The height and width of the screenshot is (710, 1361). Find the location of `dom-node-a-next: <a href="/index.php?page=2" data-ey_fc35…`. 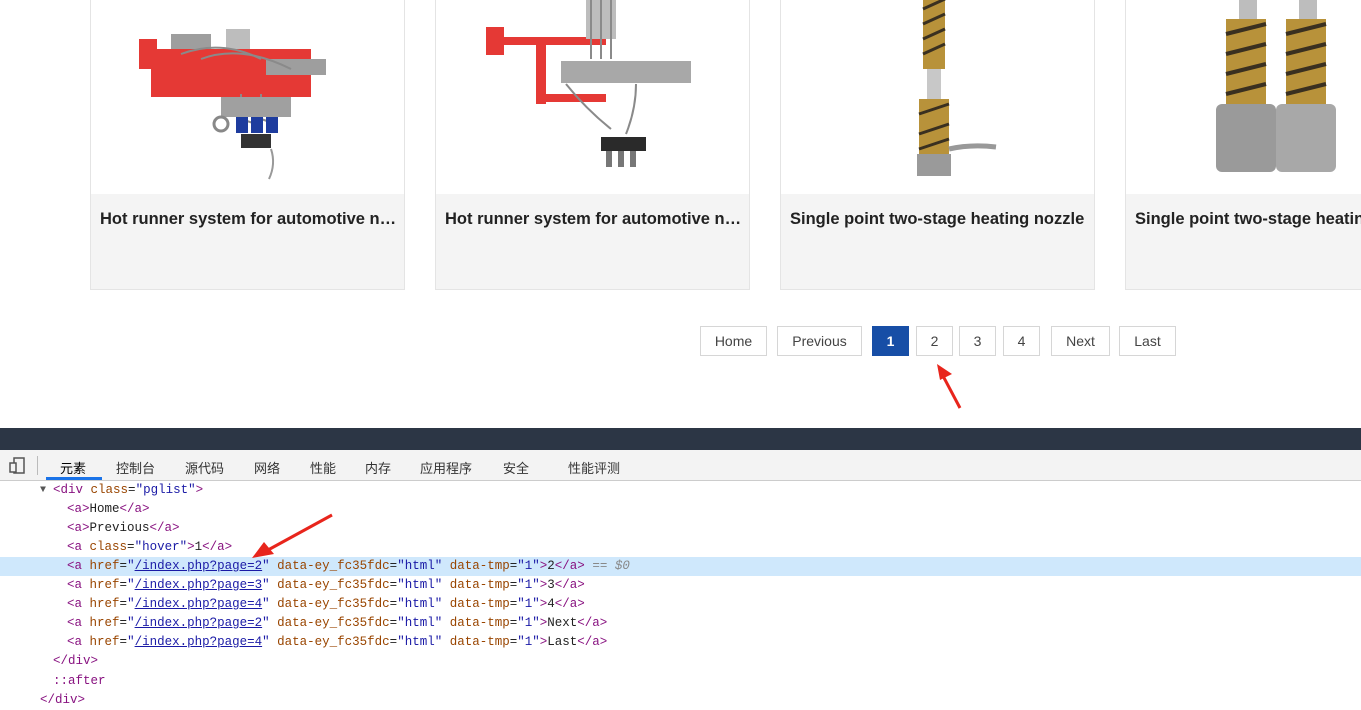

dom-node-a-next: <a href="/index.php?page=2" data-ey_fc35… is located at coordinates (680, 623).